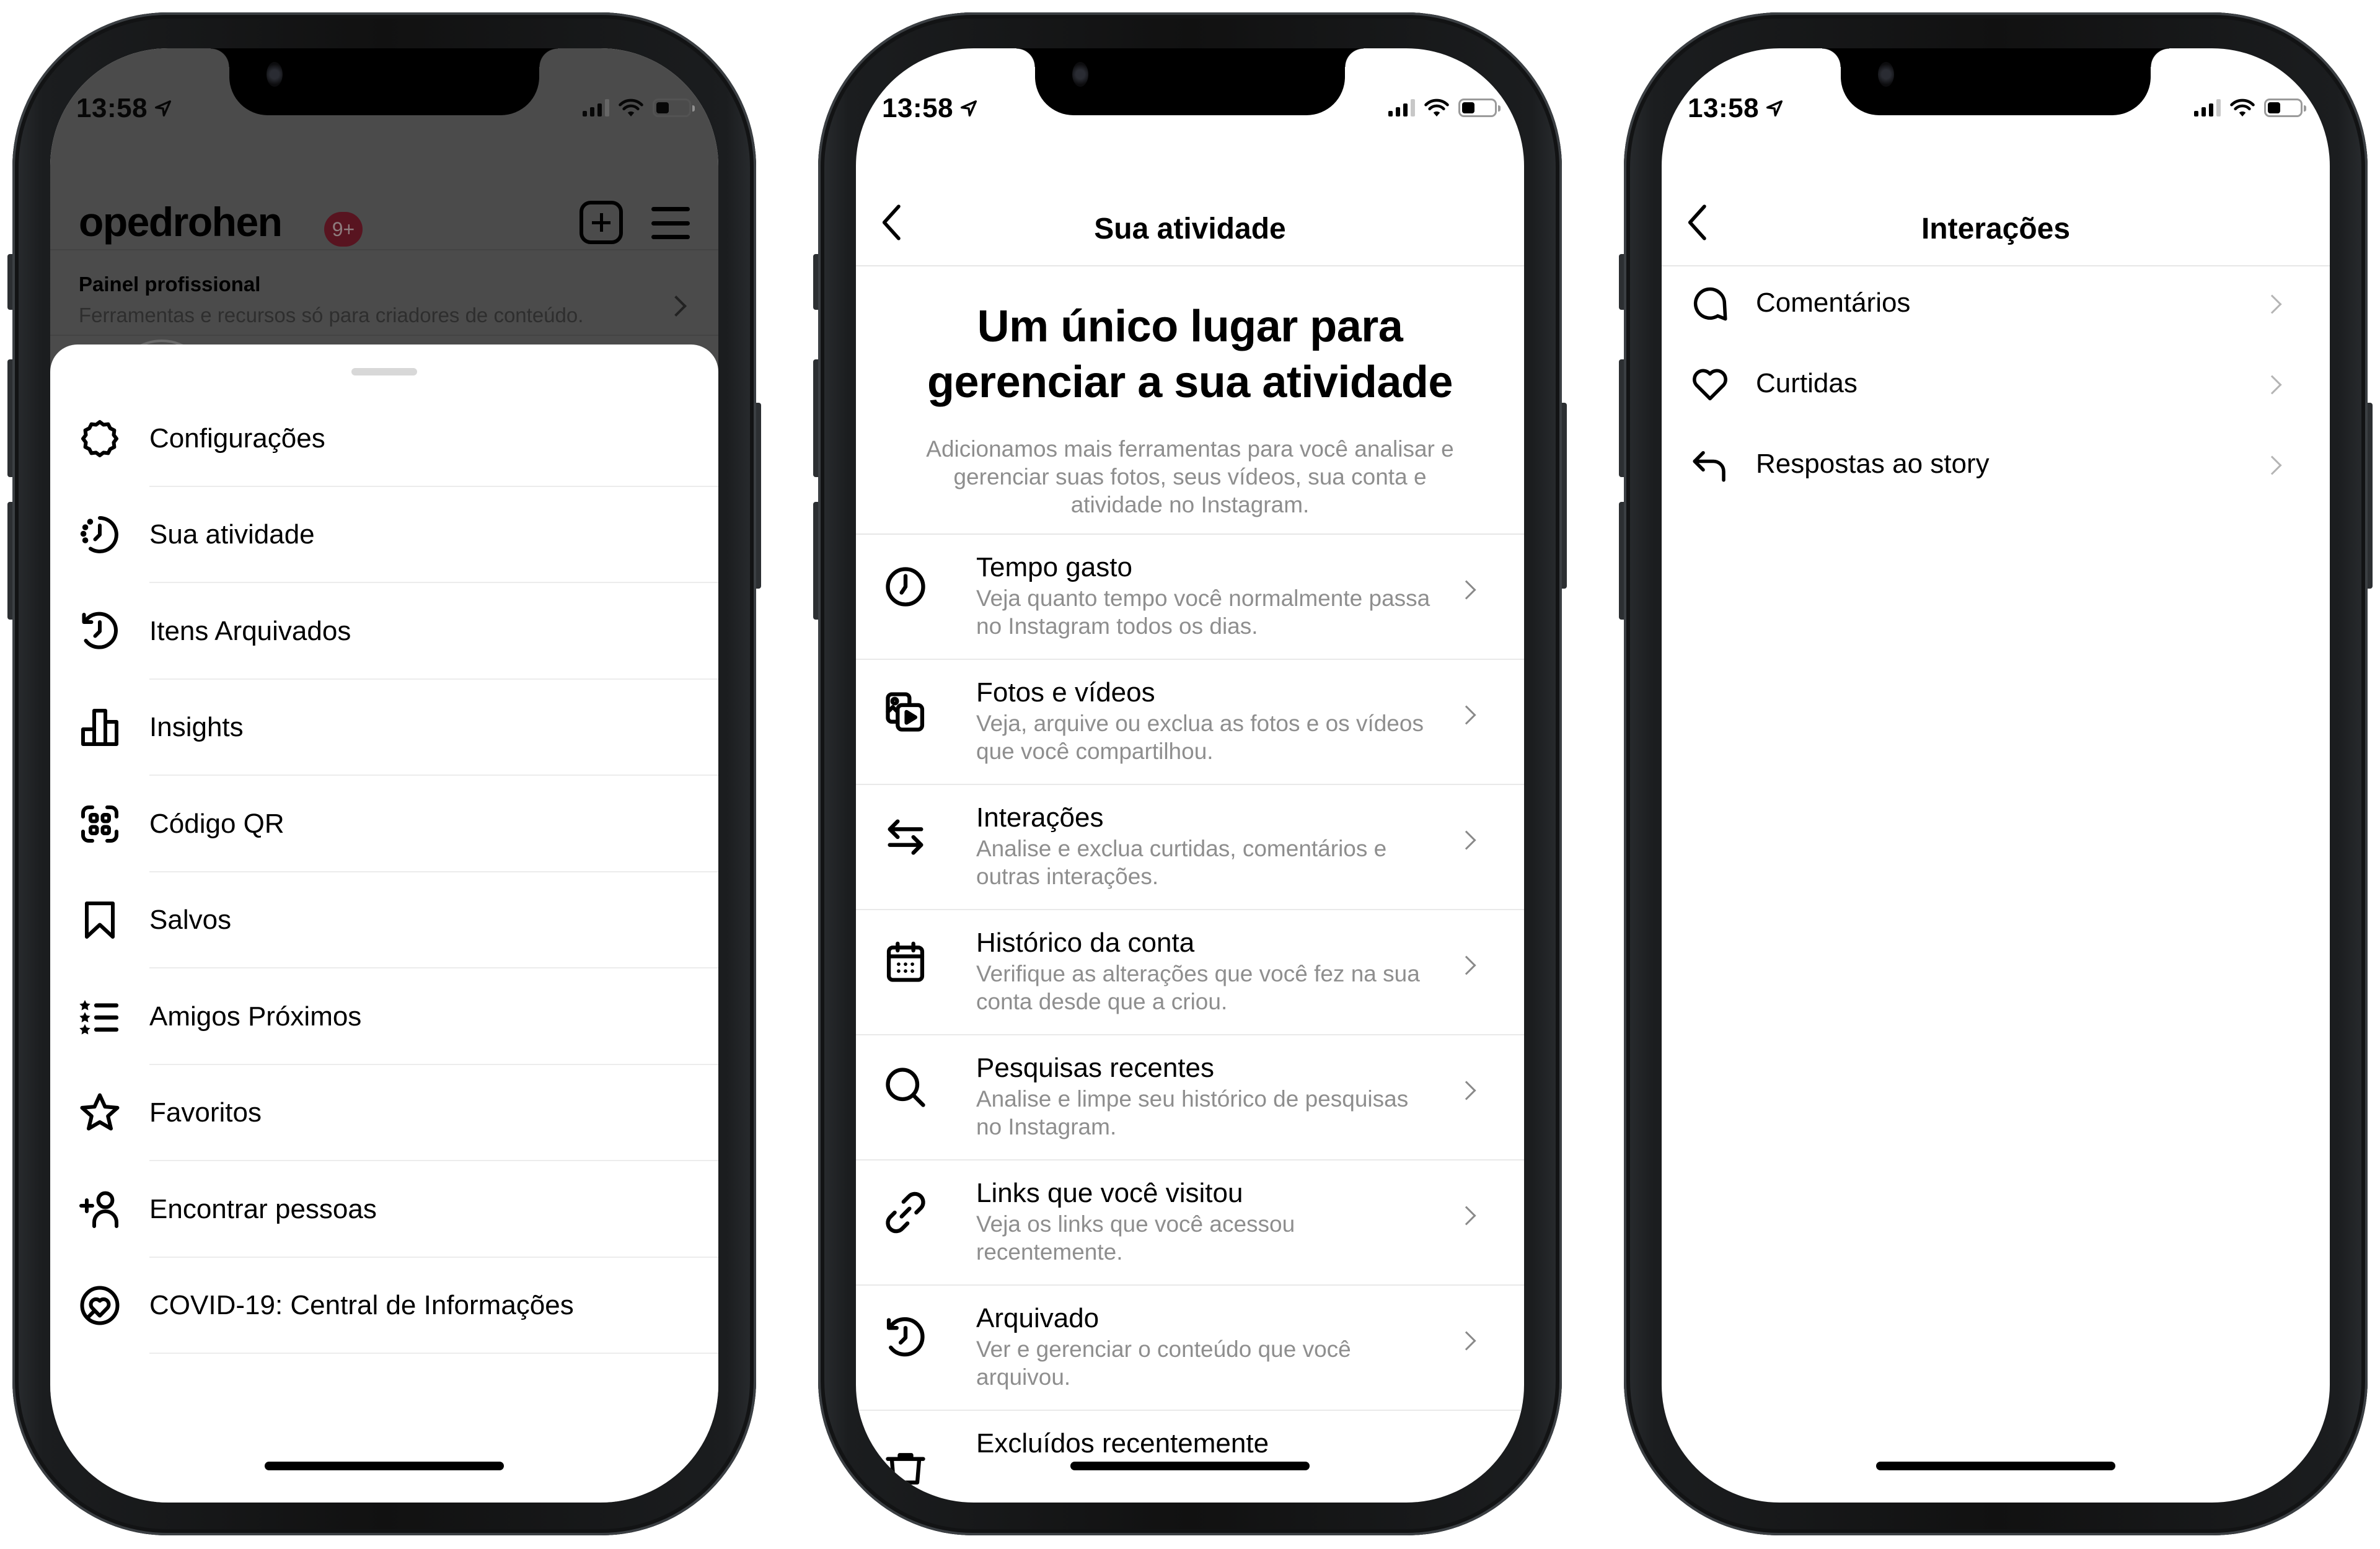 This screenshot has height=1549, width=2380. What do you see at coordinates (1996, 306) in the screenshot?
I see `interaction-item-comentarios: Comentários` at bounding box center [1996, 306].